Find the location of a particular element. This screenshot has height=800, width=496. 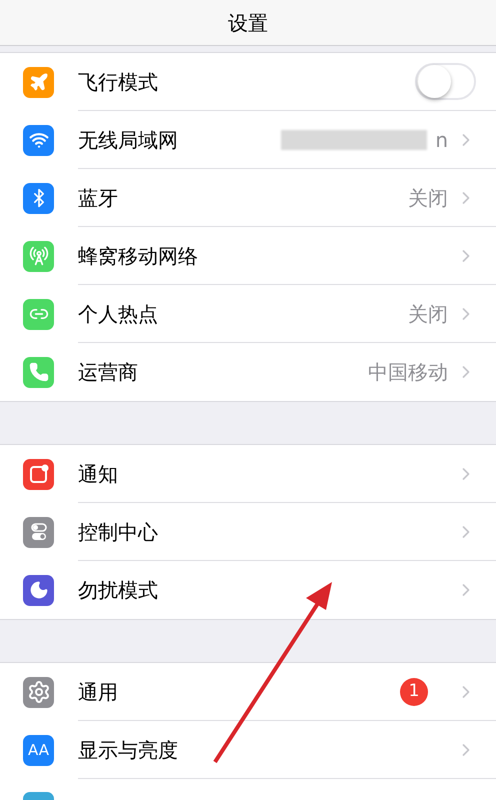

row-label: 显示与亮度 is located at coordinates (128, 750).